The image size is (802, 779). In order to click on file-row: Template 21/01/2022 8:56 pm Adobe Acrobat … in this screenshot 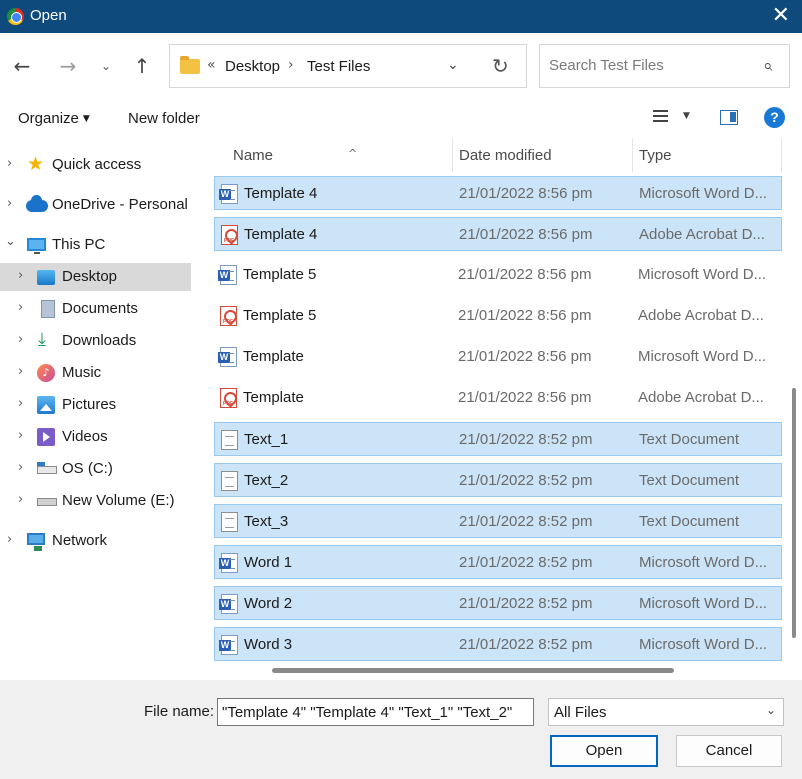, I will do `click(498, 398)`.